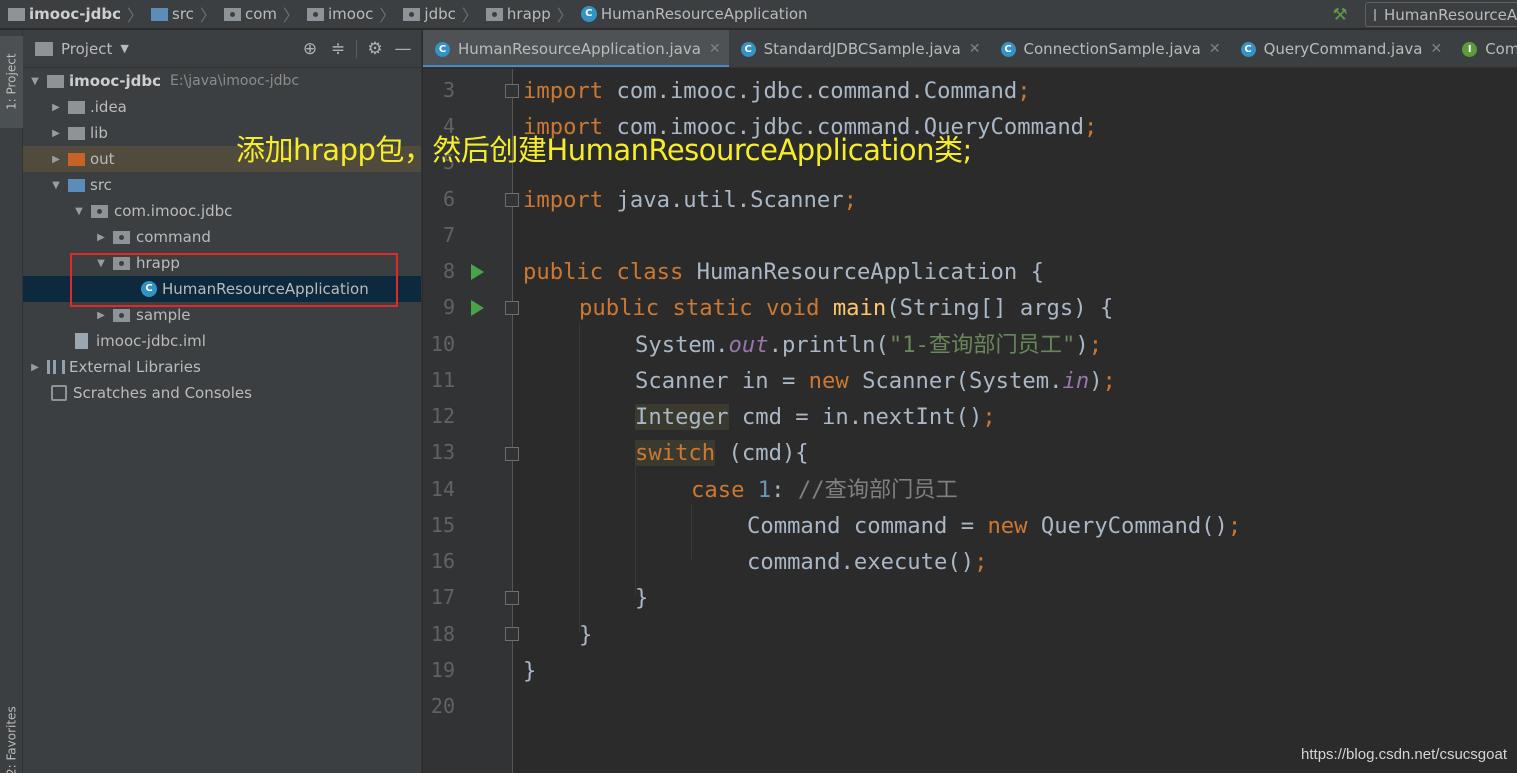  I want to click on project-tool-window-tab: 1: Project, so click(11, 82).